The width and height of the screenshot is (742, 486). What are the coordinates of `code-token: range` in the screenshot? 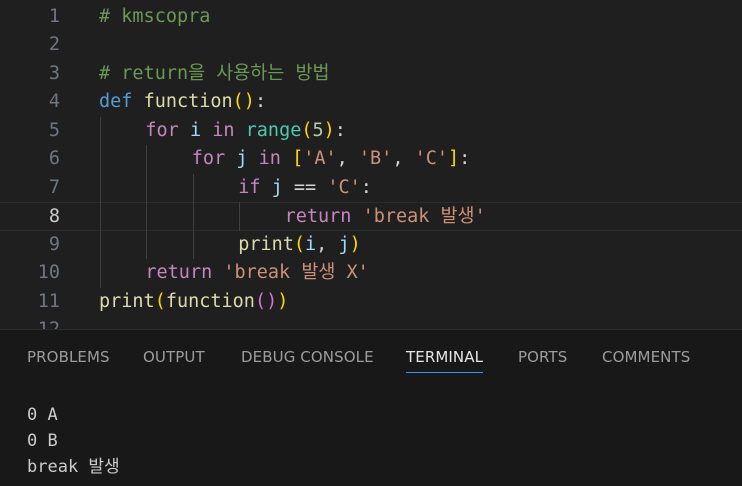 It's located at (273, 130).